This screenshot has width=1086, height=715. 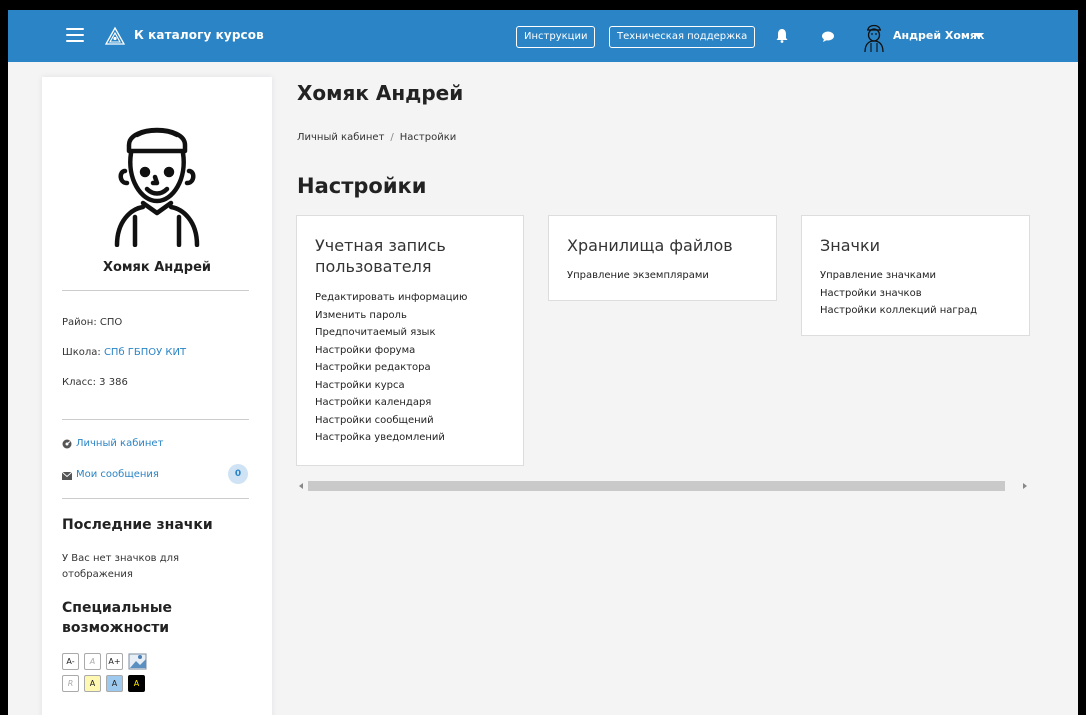 What do you see at coordinates (81, 352) in the screenshot?
I see `school-label: Школа:` at bounding box center [81, 352].